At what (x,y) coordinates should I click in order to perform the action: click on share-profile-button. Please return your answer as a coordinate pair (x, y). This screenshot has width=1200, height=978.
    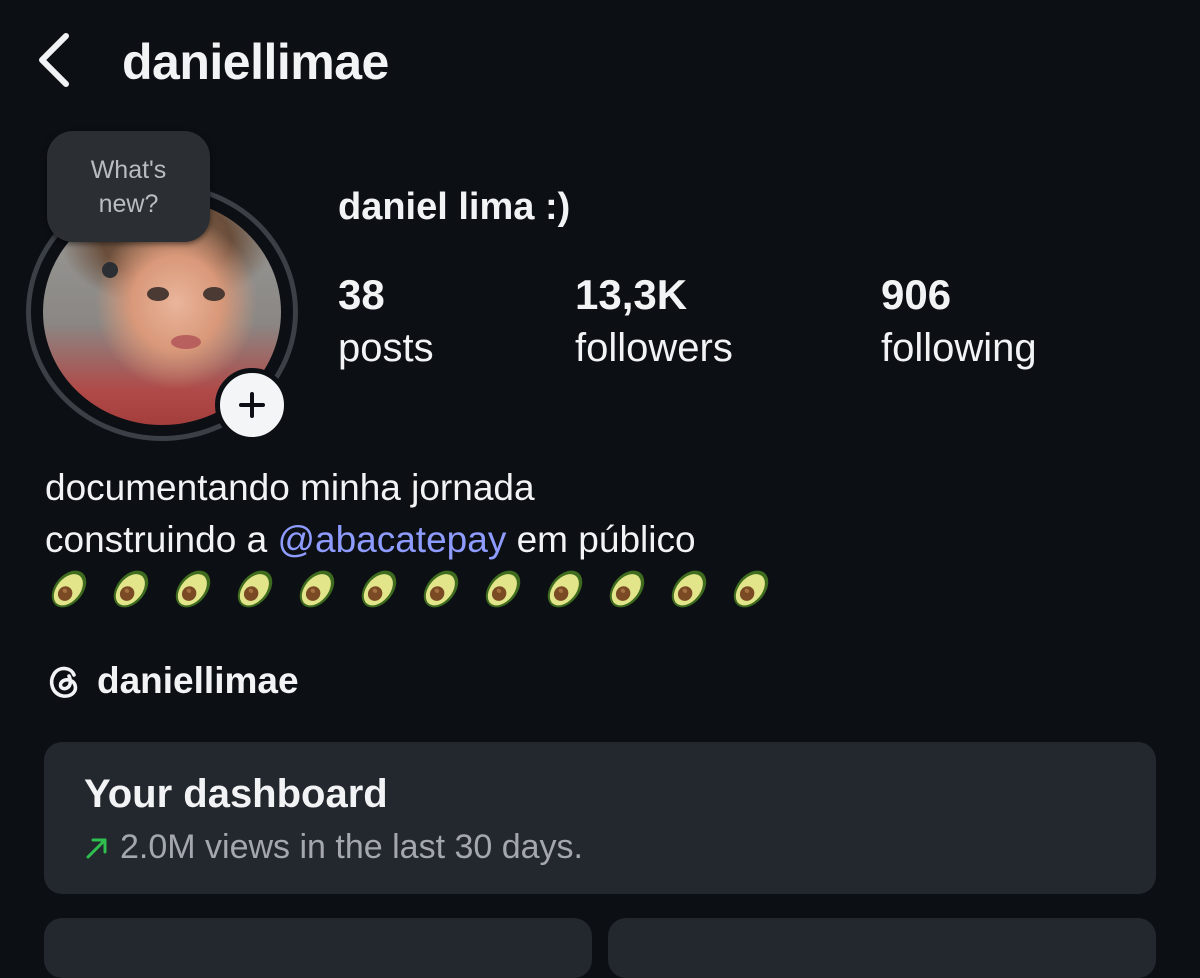
    Looking at the image, I should click on (882, 948).